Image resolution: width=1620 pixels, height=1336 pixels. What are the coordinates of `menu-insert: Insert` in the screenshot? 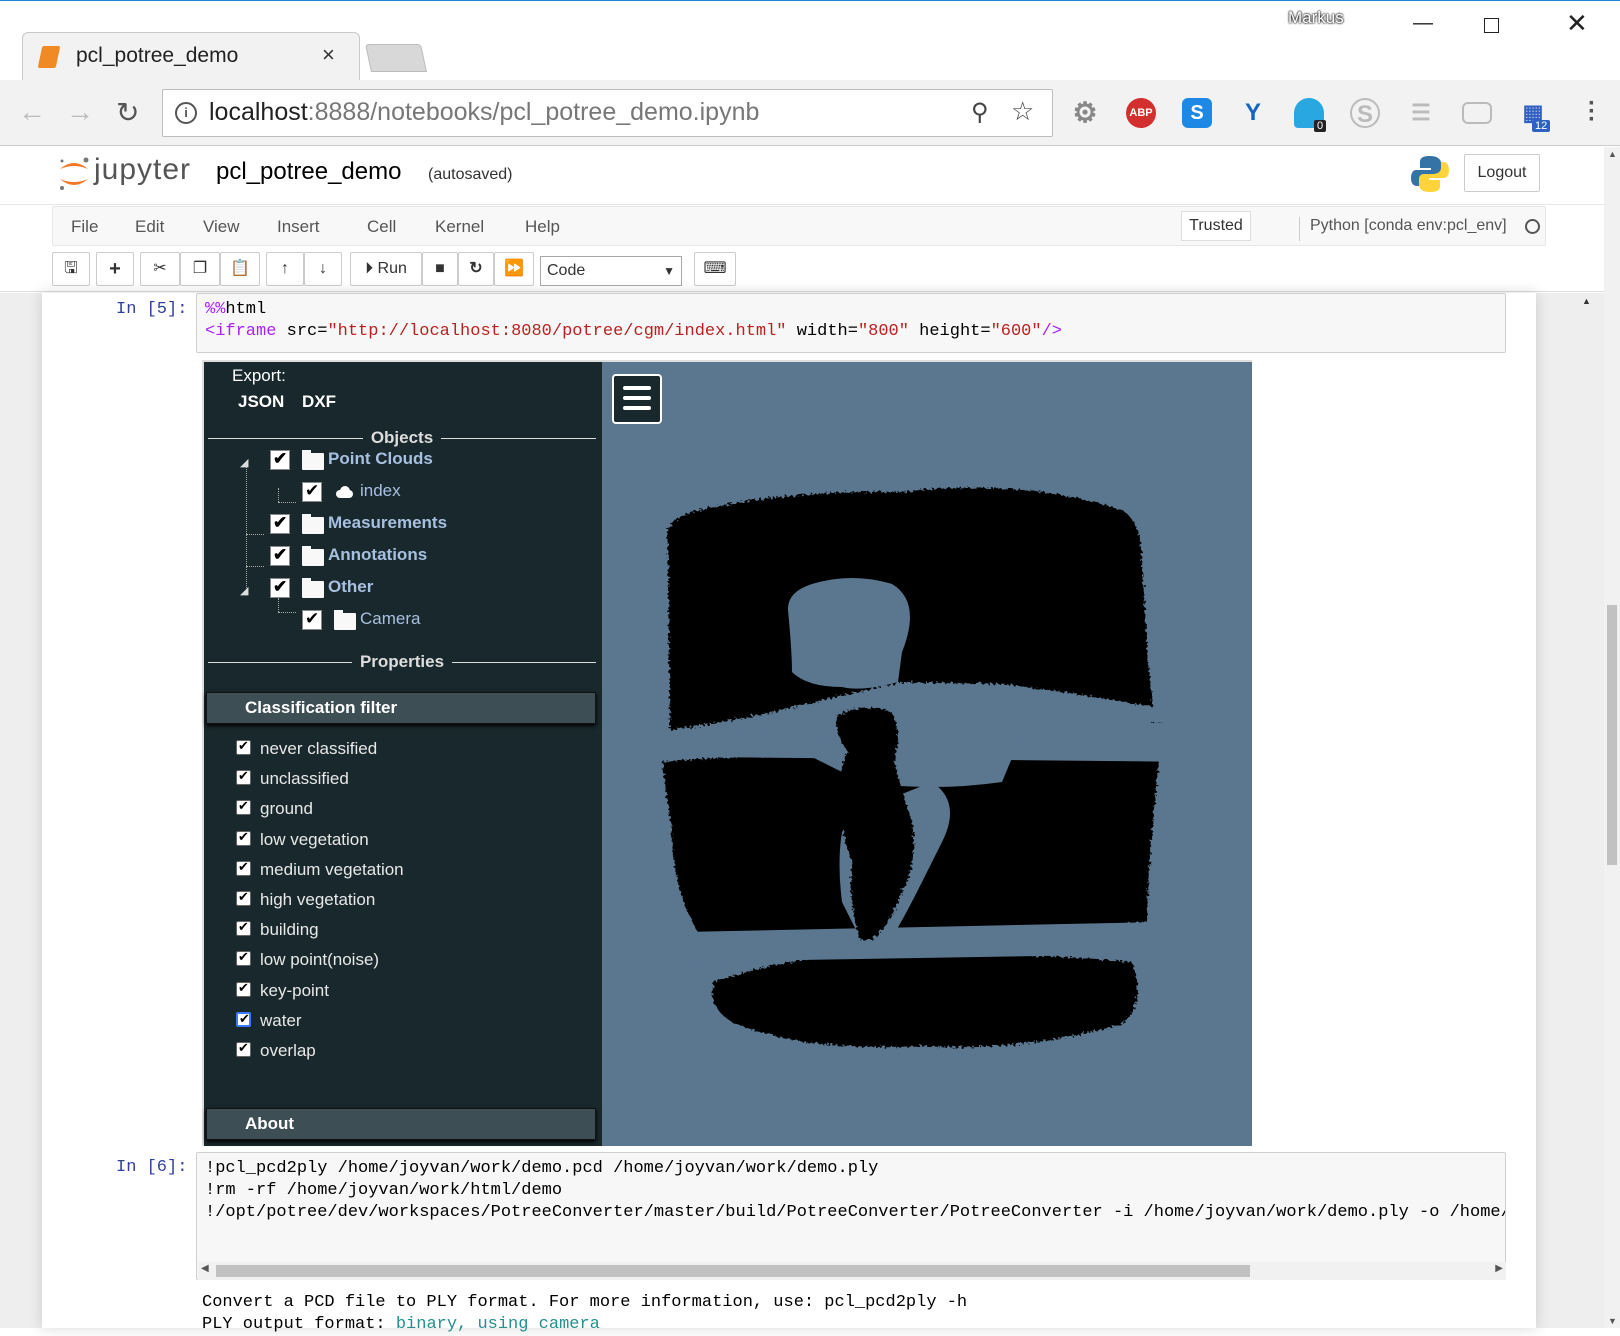 It's located at (298, 227).